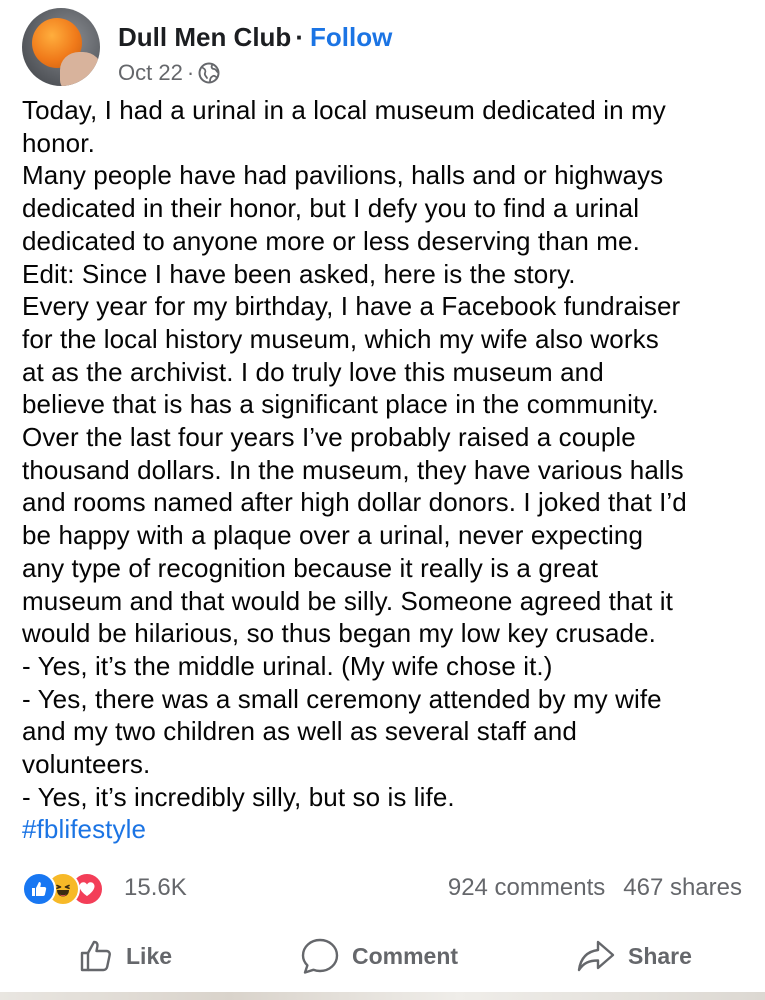 This screenshot has height=1000, width=765. I want to click on like-reaction-icon, so click(39, 889).